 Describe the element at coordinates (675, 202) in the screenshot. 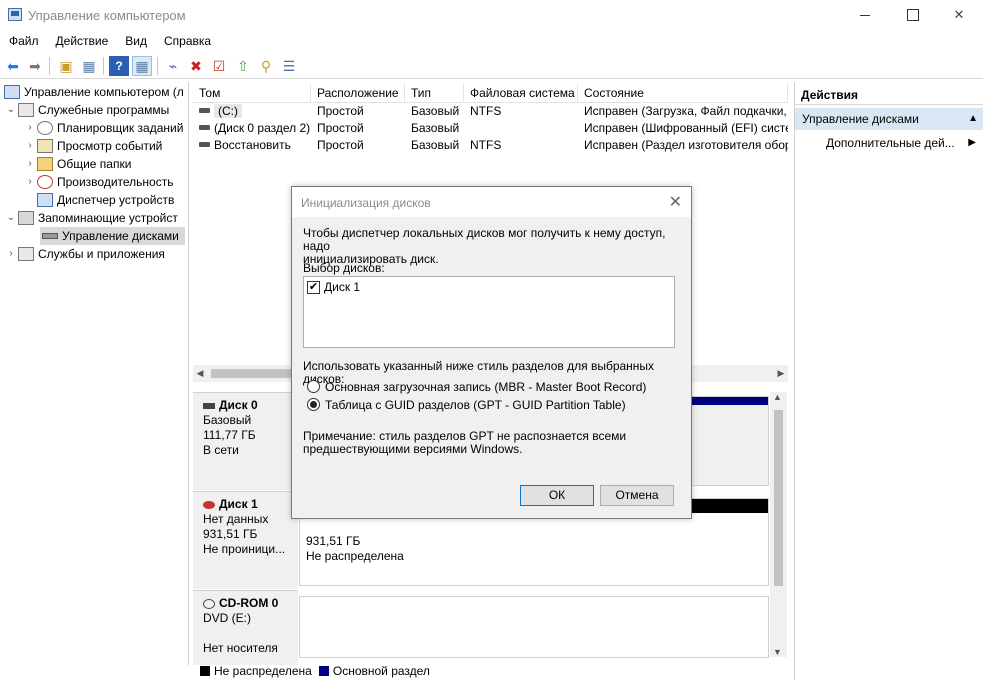

I see `dialog-close-icon: ✕` at that location.